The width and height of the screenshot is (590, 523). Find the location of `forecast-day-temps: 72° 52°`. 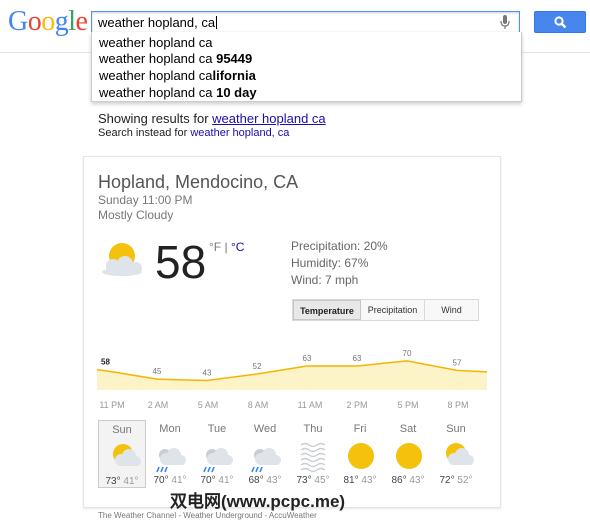

forecast-day-temps: 72° 52° is located at coordinates (456, 480).